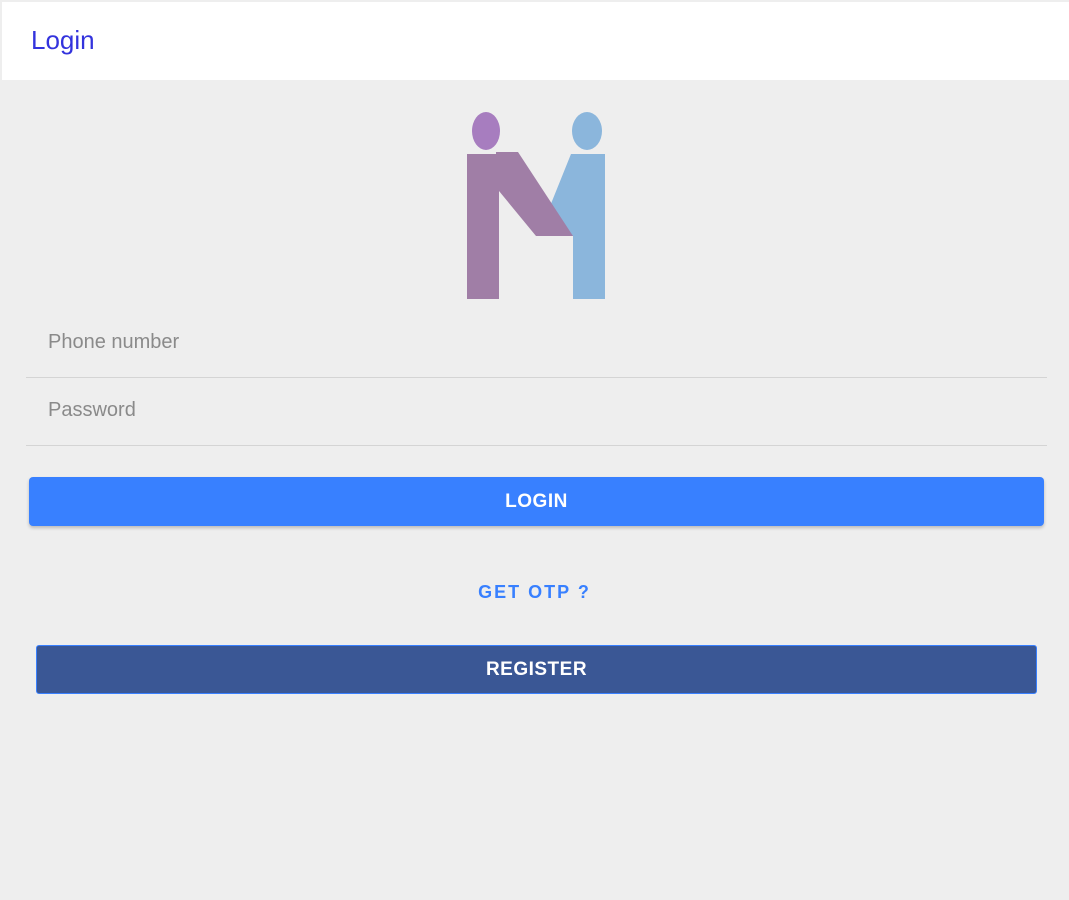  I want to click on phone-input, so click(538, 342).